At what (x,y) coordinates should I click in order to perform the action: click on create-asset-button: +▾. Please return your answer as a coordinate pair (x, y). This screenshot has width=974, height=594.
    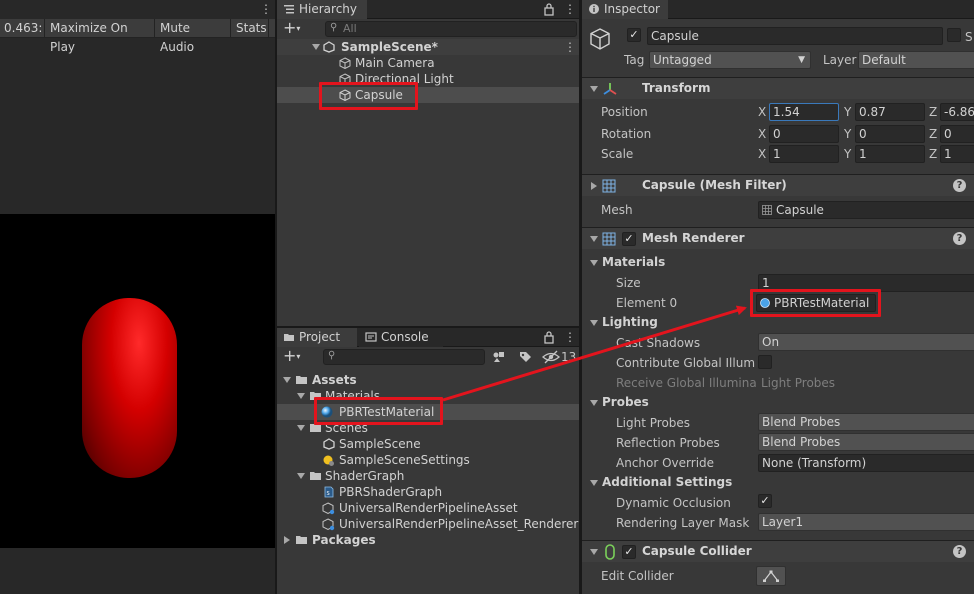
    Looking at the image, I should click on (294, 356).